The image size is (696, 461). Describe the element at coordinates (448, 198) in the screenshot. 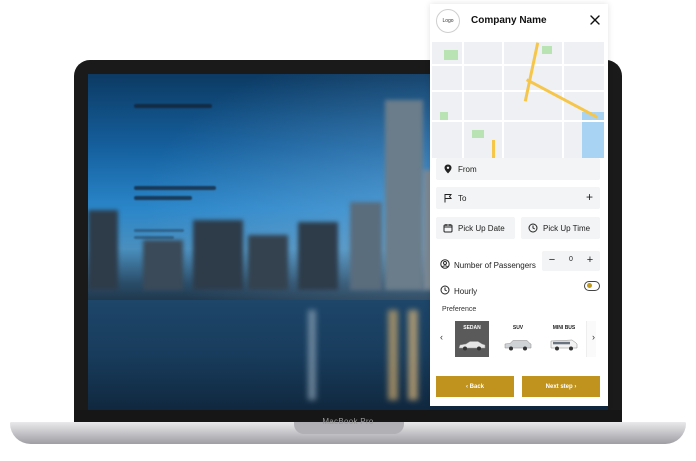

I see `flag-icon` at that location.